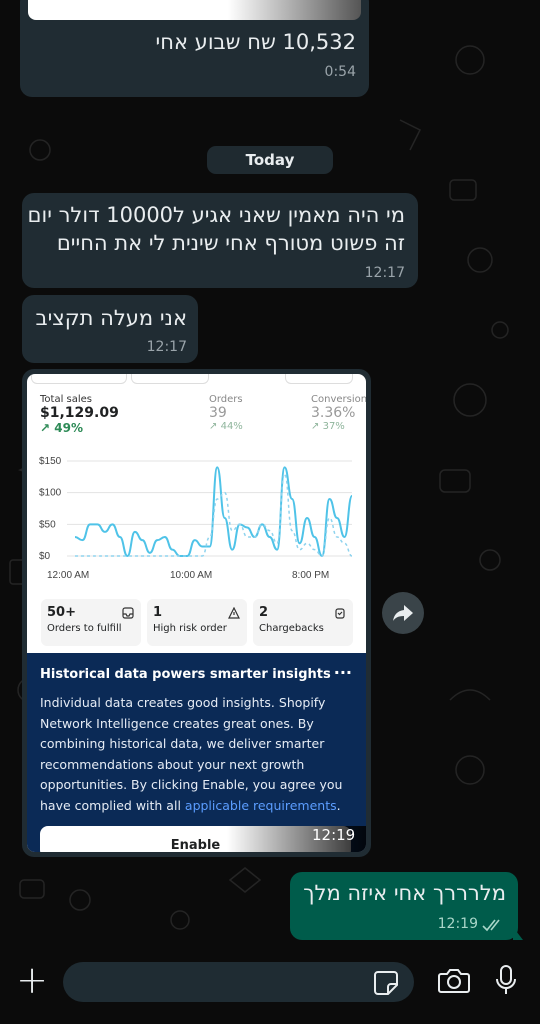  Describe the element at coordinates (338, 805) in the screenshot. I see `insight-body-end: .` at that location.